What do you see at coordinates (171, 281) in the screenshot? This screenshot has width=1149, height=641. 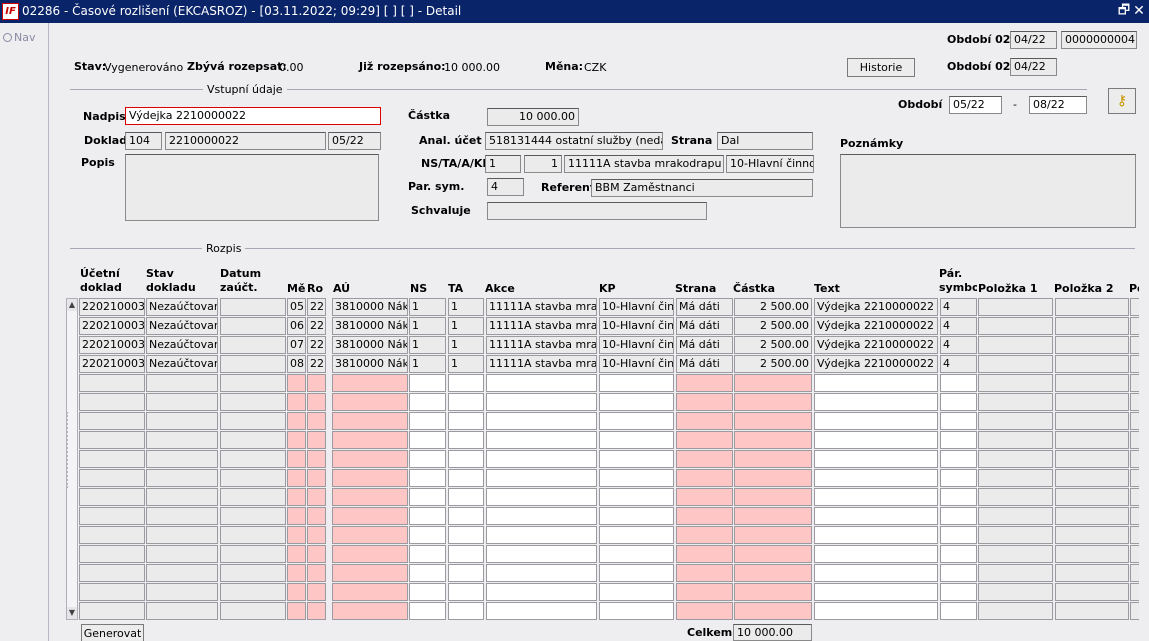 I see `col-header-stav: Stav dokladu` at bounding box center [171, 281].